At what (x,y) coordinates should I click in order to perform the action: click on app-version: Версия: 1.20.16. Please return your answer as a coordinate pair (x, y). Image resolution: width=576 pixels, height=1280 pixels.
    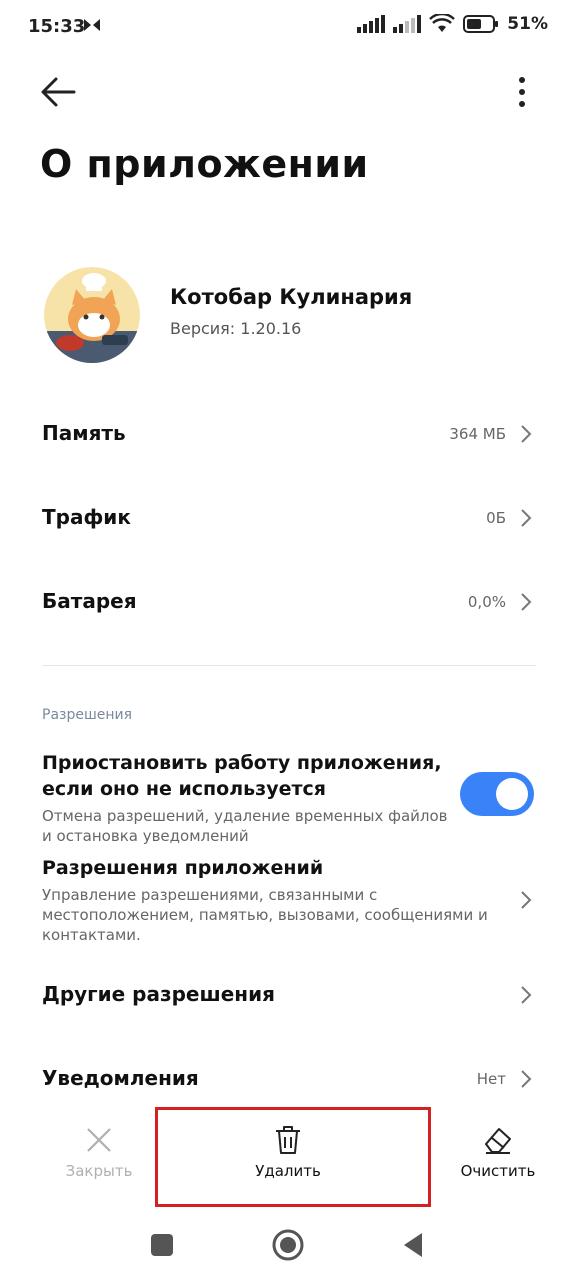
    Looking at the image, I should click on (236, 328).